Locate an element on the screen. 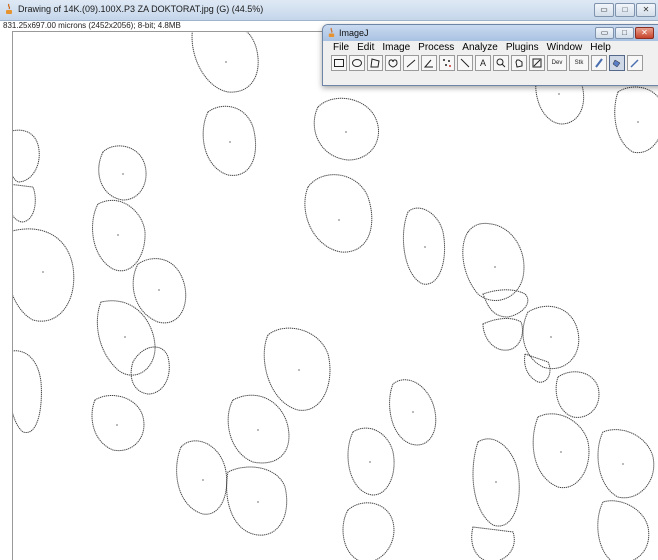 Image resolution: width=658 pixels, height=560 pixels. stacks-menu: Stk is located at coordinates (579, 63).